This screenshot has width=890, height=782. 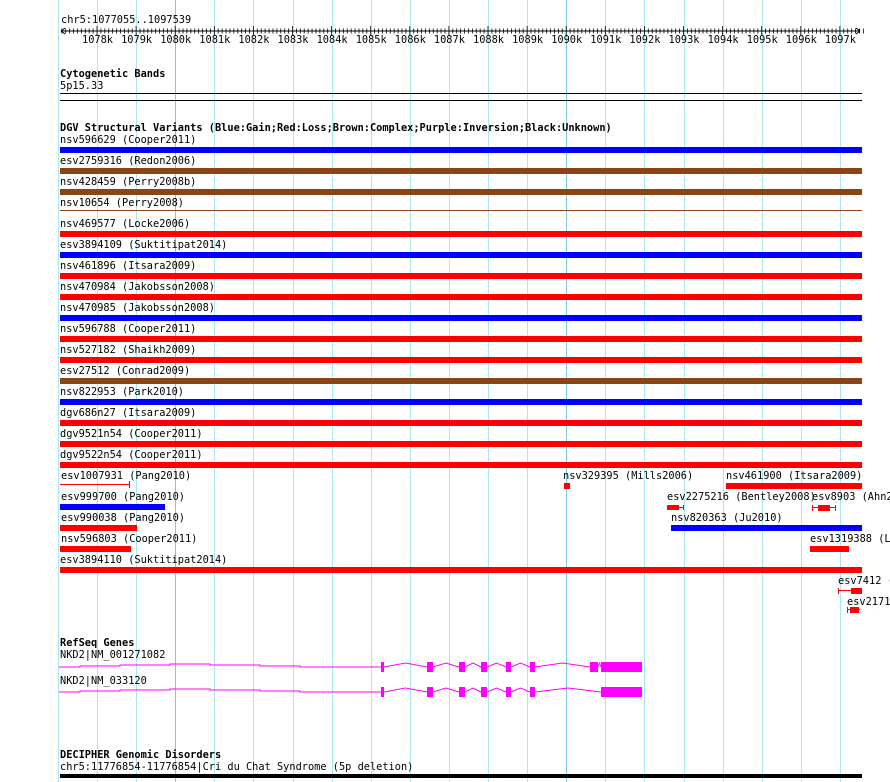 I want to click on track-title: DECIPHER Genomic Disorders, so click(x=141, y=755).